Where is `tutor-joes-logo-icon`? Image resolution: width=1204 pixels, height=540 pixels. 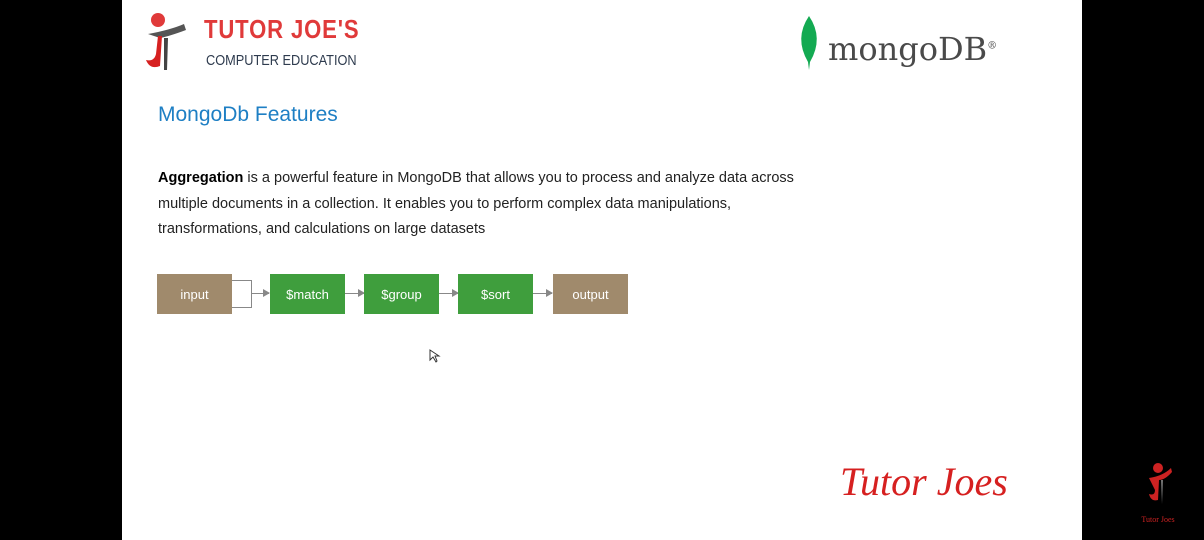 tutor-joes-logo-icon is located at coordinates (166, 41).